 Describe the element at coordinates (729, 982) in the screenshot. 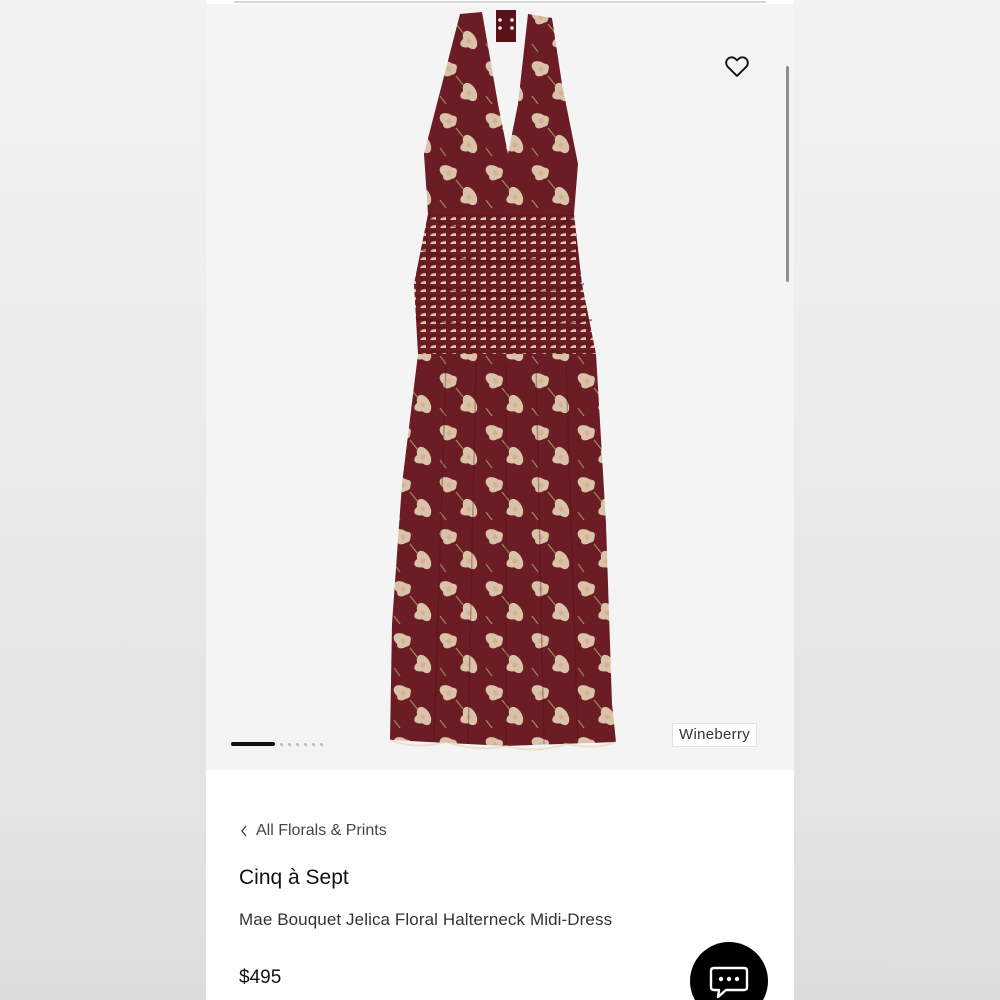

I see `chat-bubble-icon` at that location.